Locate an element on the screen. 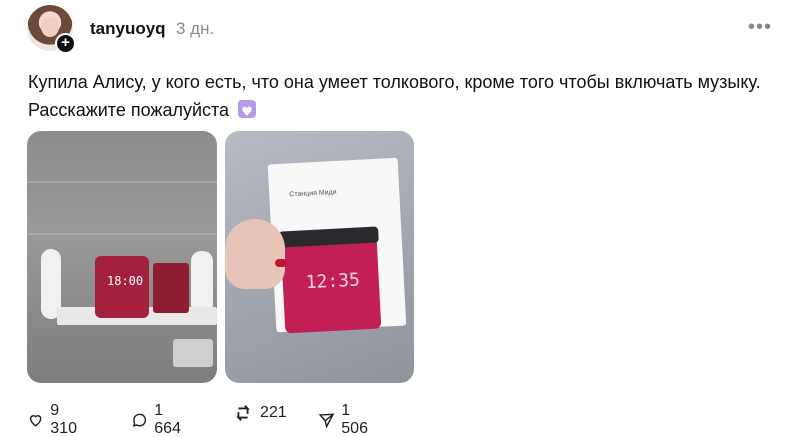 This screenshot has width=800, height=437. comment-button: 1 664 is located at coordinates (158, 419).